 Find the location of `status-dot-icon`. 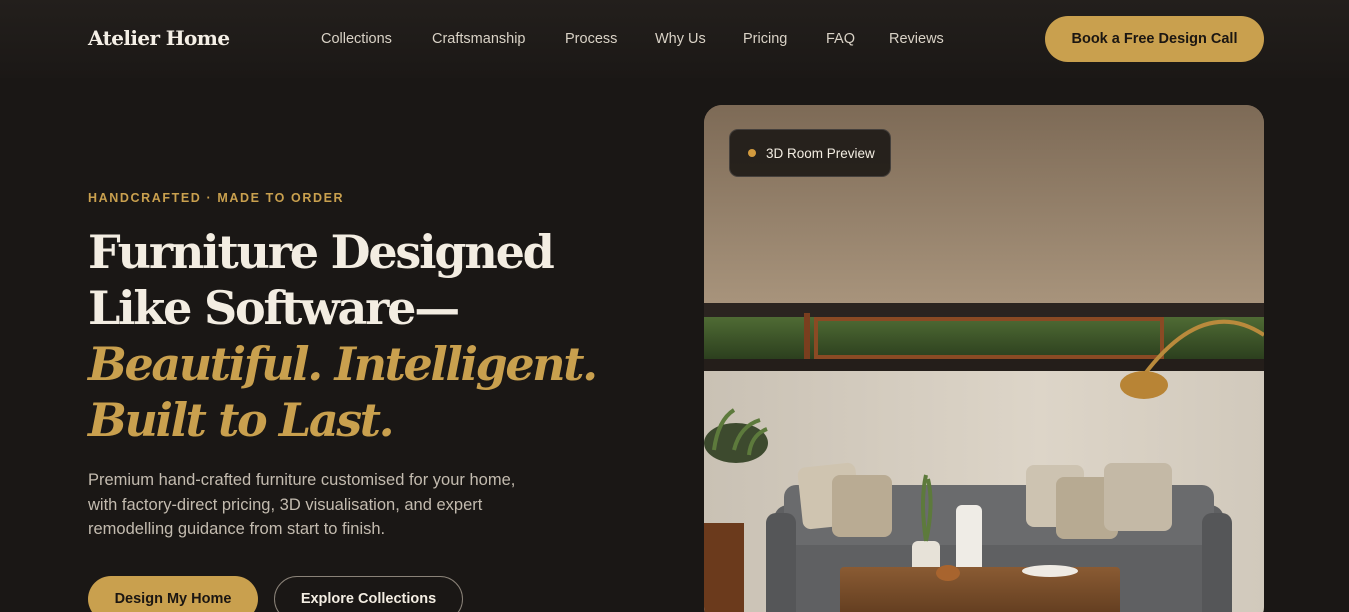

status-dot-icon is located at coordinates (752, 153).